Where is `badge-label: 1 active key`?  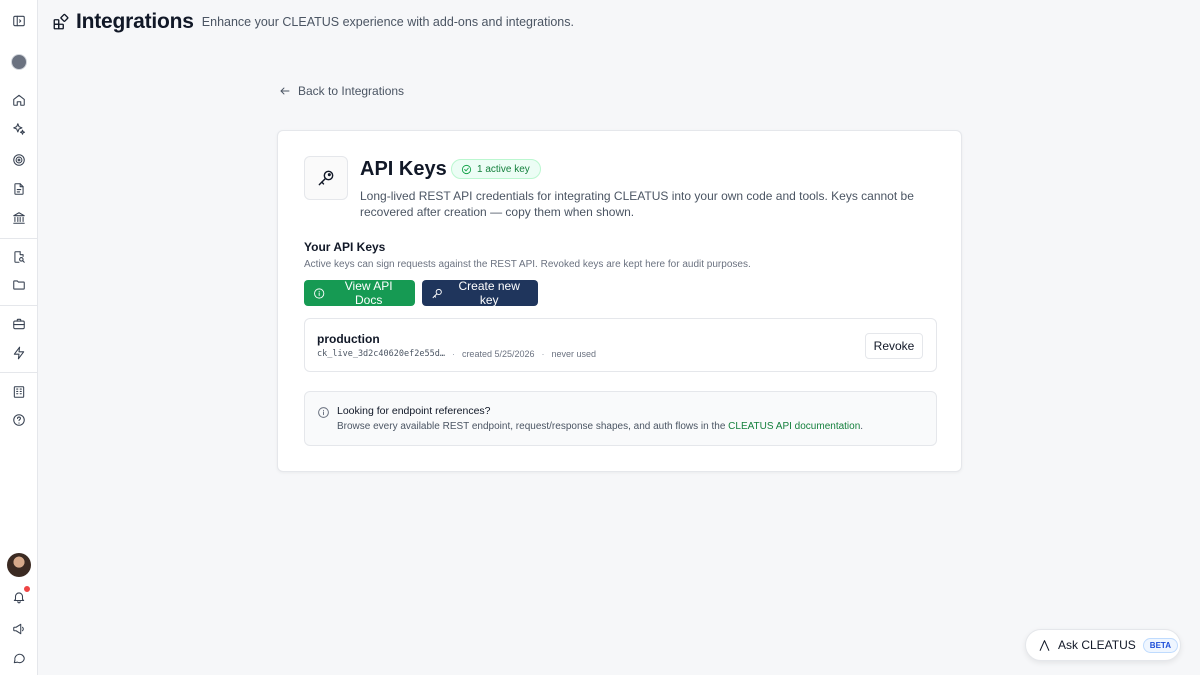 badge-label: 1 active key is located at coordinates (503, 169).